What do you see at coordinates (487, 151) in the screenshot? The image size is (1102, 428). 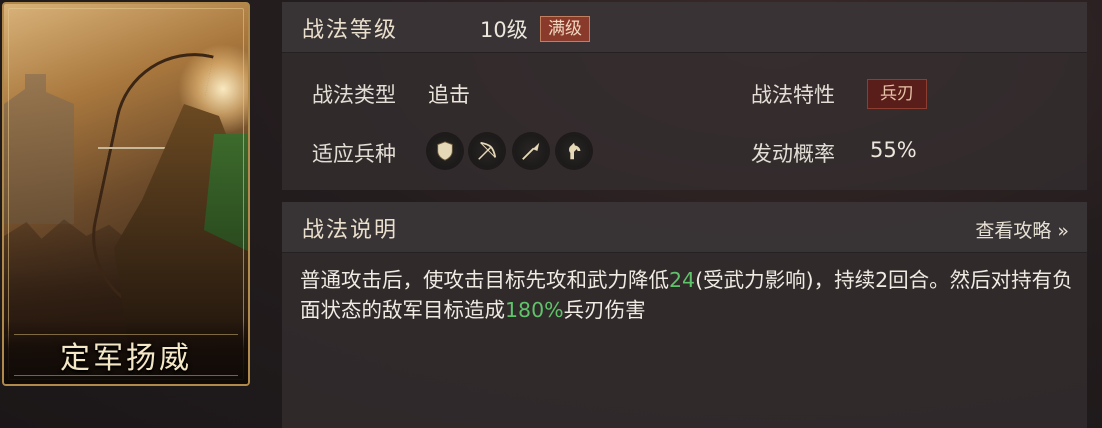 I see `bow-icon` at bounding box center [487, 151].